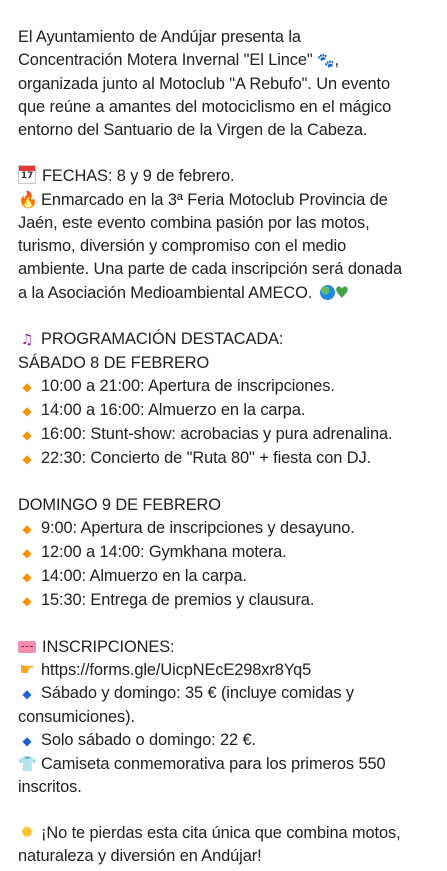 The image size is (447, 871). I want to click on list-item: ◆ 15:30: Entrega de premios y clausura., so click(228, 601).